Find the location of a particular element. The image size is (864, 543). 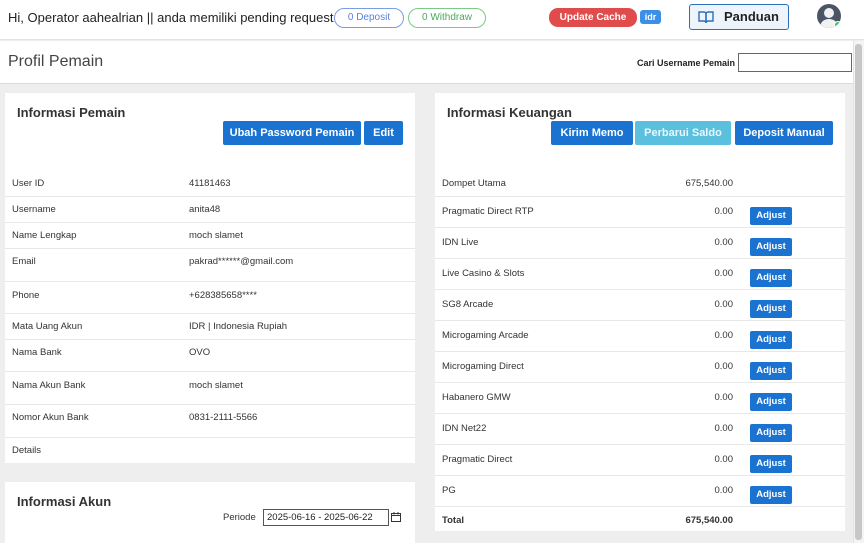

row-label: Username is located at coordinates (34, 209).